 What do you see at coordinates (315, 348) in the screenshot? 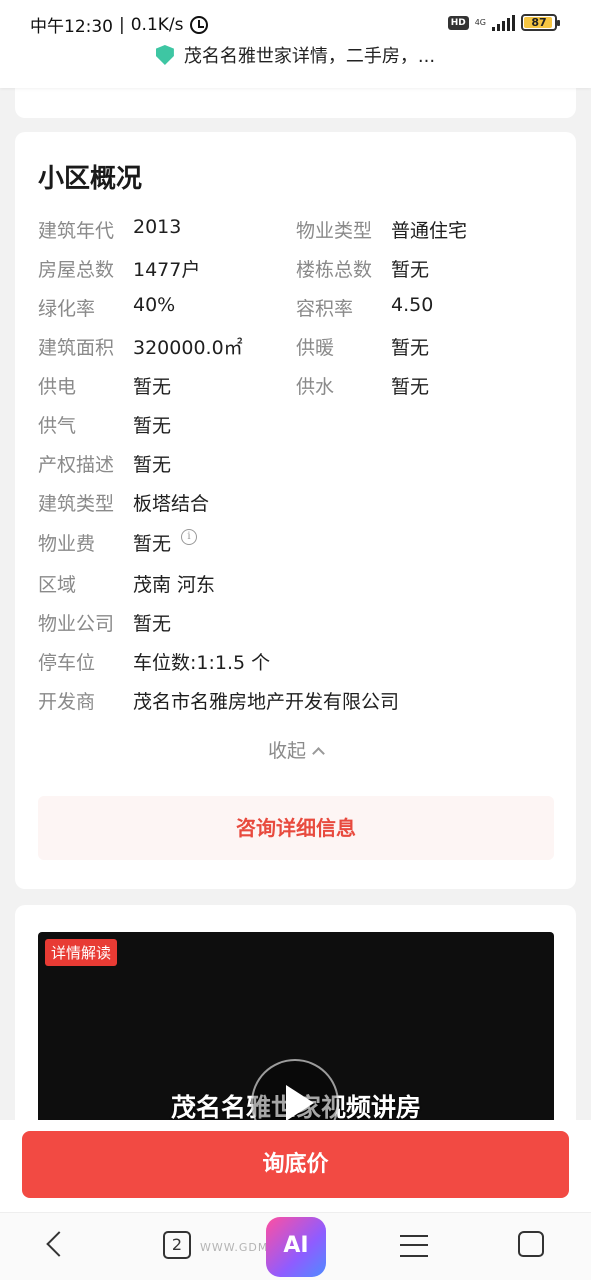
I see `info-label: 供暖` at bounding box center [315, 348].